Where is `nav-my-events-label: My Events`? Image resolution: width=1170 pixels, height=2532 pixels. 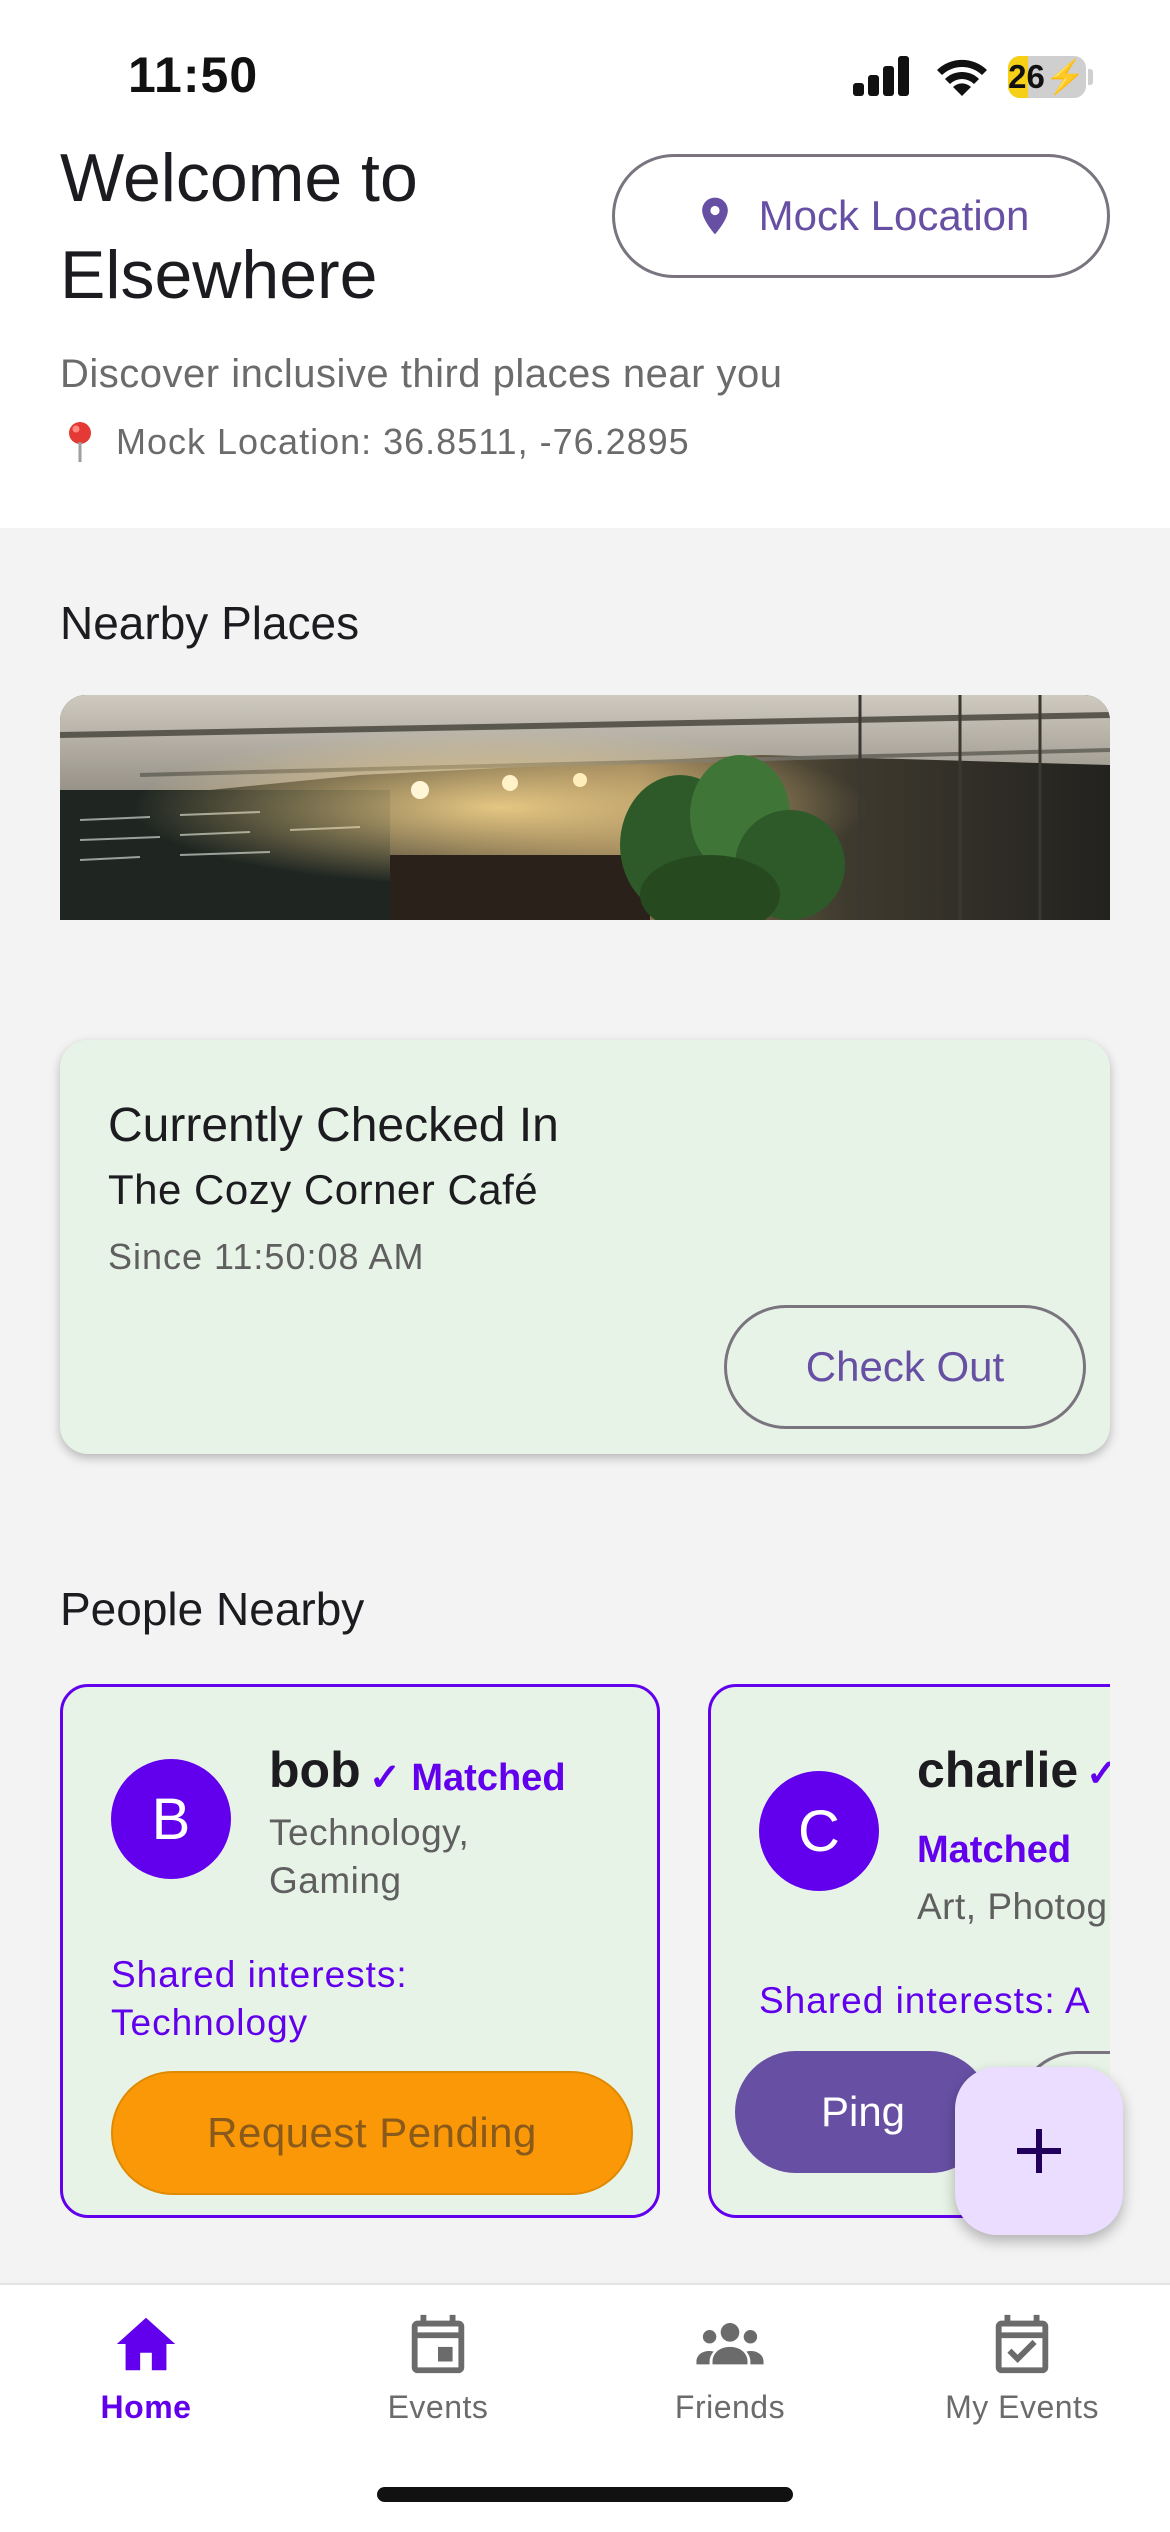
nav-my-events-label: My Events is located at coordinates (1022, 2407).